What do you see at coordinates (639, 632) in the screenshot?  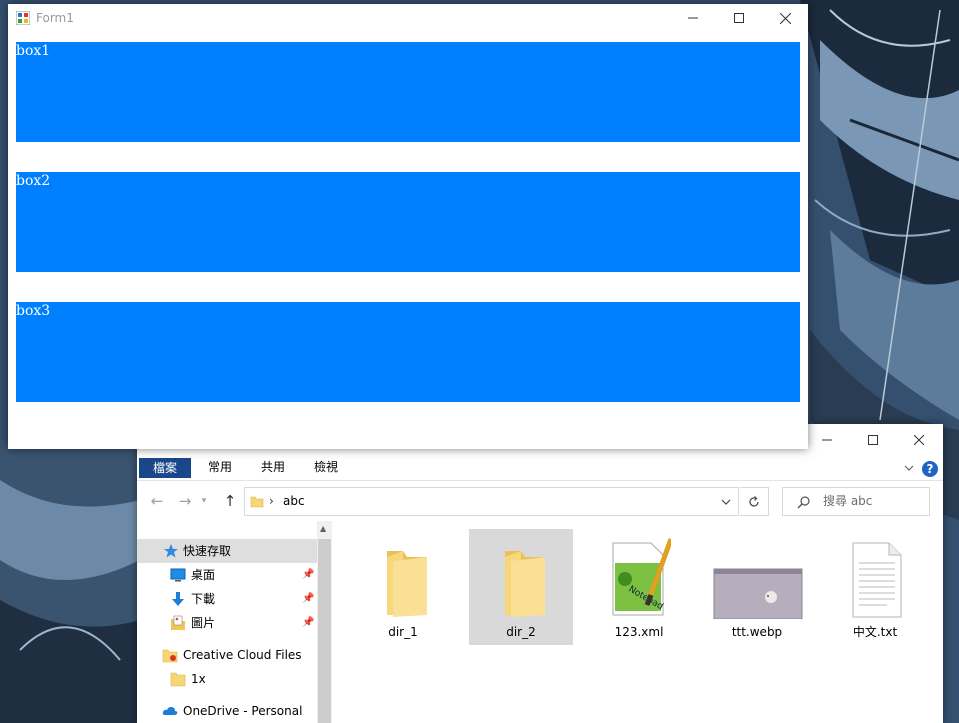 I see `file-name: 123.xml` at bounding box center [639, 632].